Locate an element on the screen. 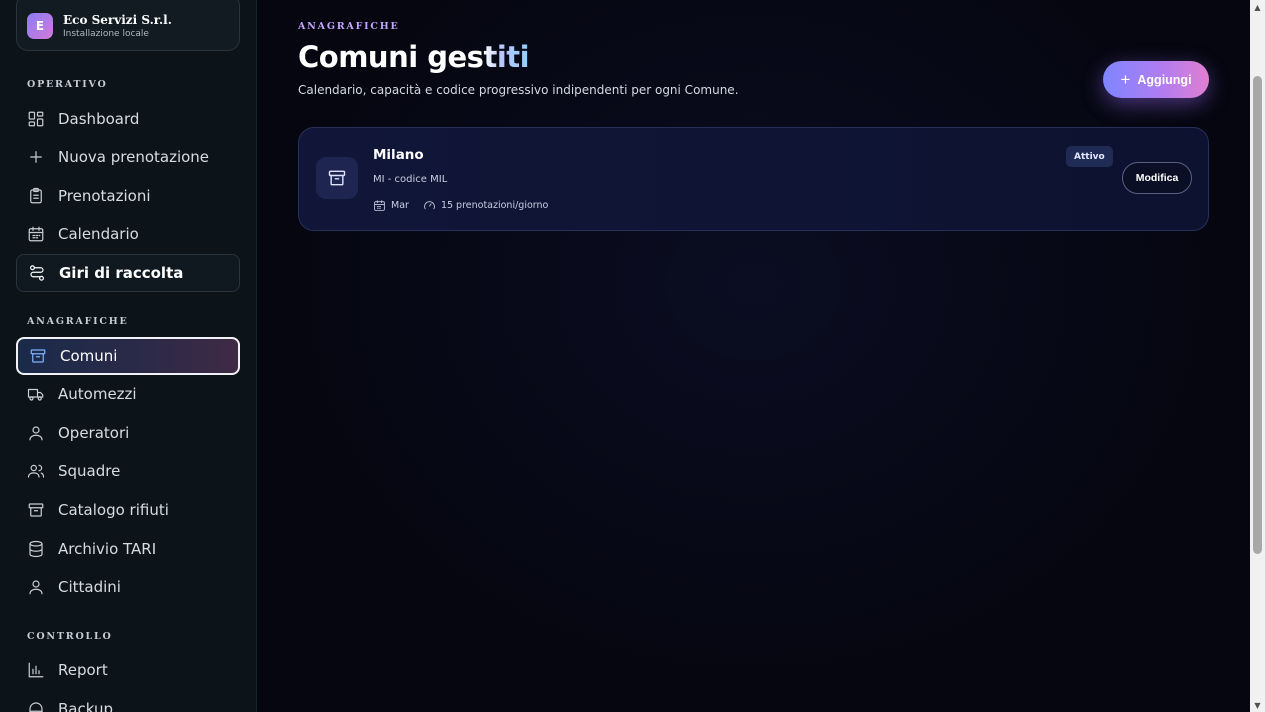 This screenshot has width=1265, height=712. comune-capacity: 15 prenotazioni/giorno is located at coordinates (485, 205).